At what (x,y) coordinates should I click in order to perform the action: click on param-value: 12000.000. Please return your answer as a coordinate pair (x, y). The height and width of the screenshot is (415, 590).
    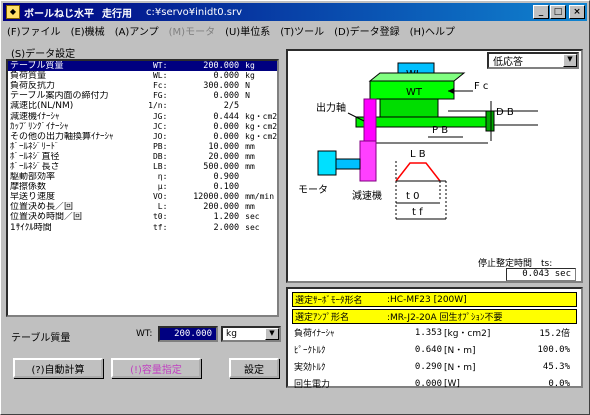
    Looking at the image, I should click on (216, 197).